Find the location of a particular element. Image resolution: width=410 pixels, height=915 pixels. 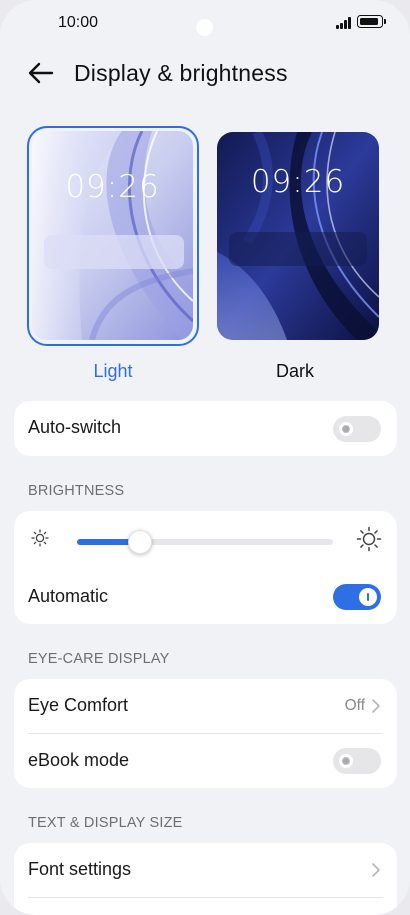

automatic-brightness-row: Automatic is located at coordinates (205, 597).